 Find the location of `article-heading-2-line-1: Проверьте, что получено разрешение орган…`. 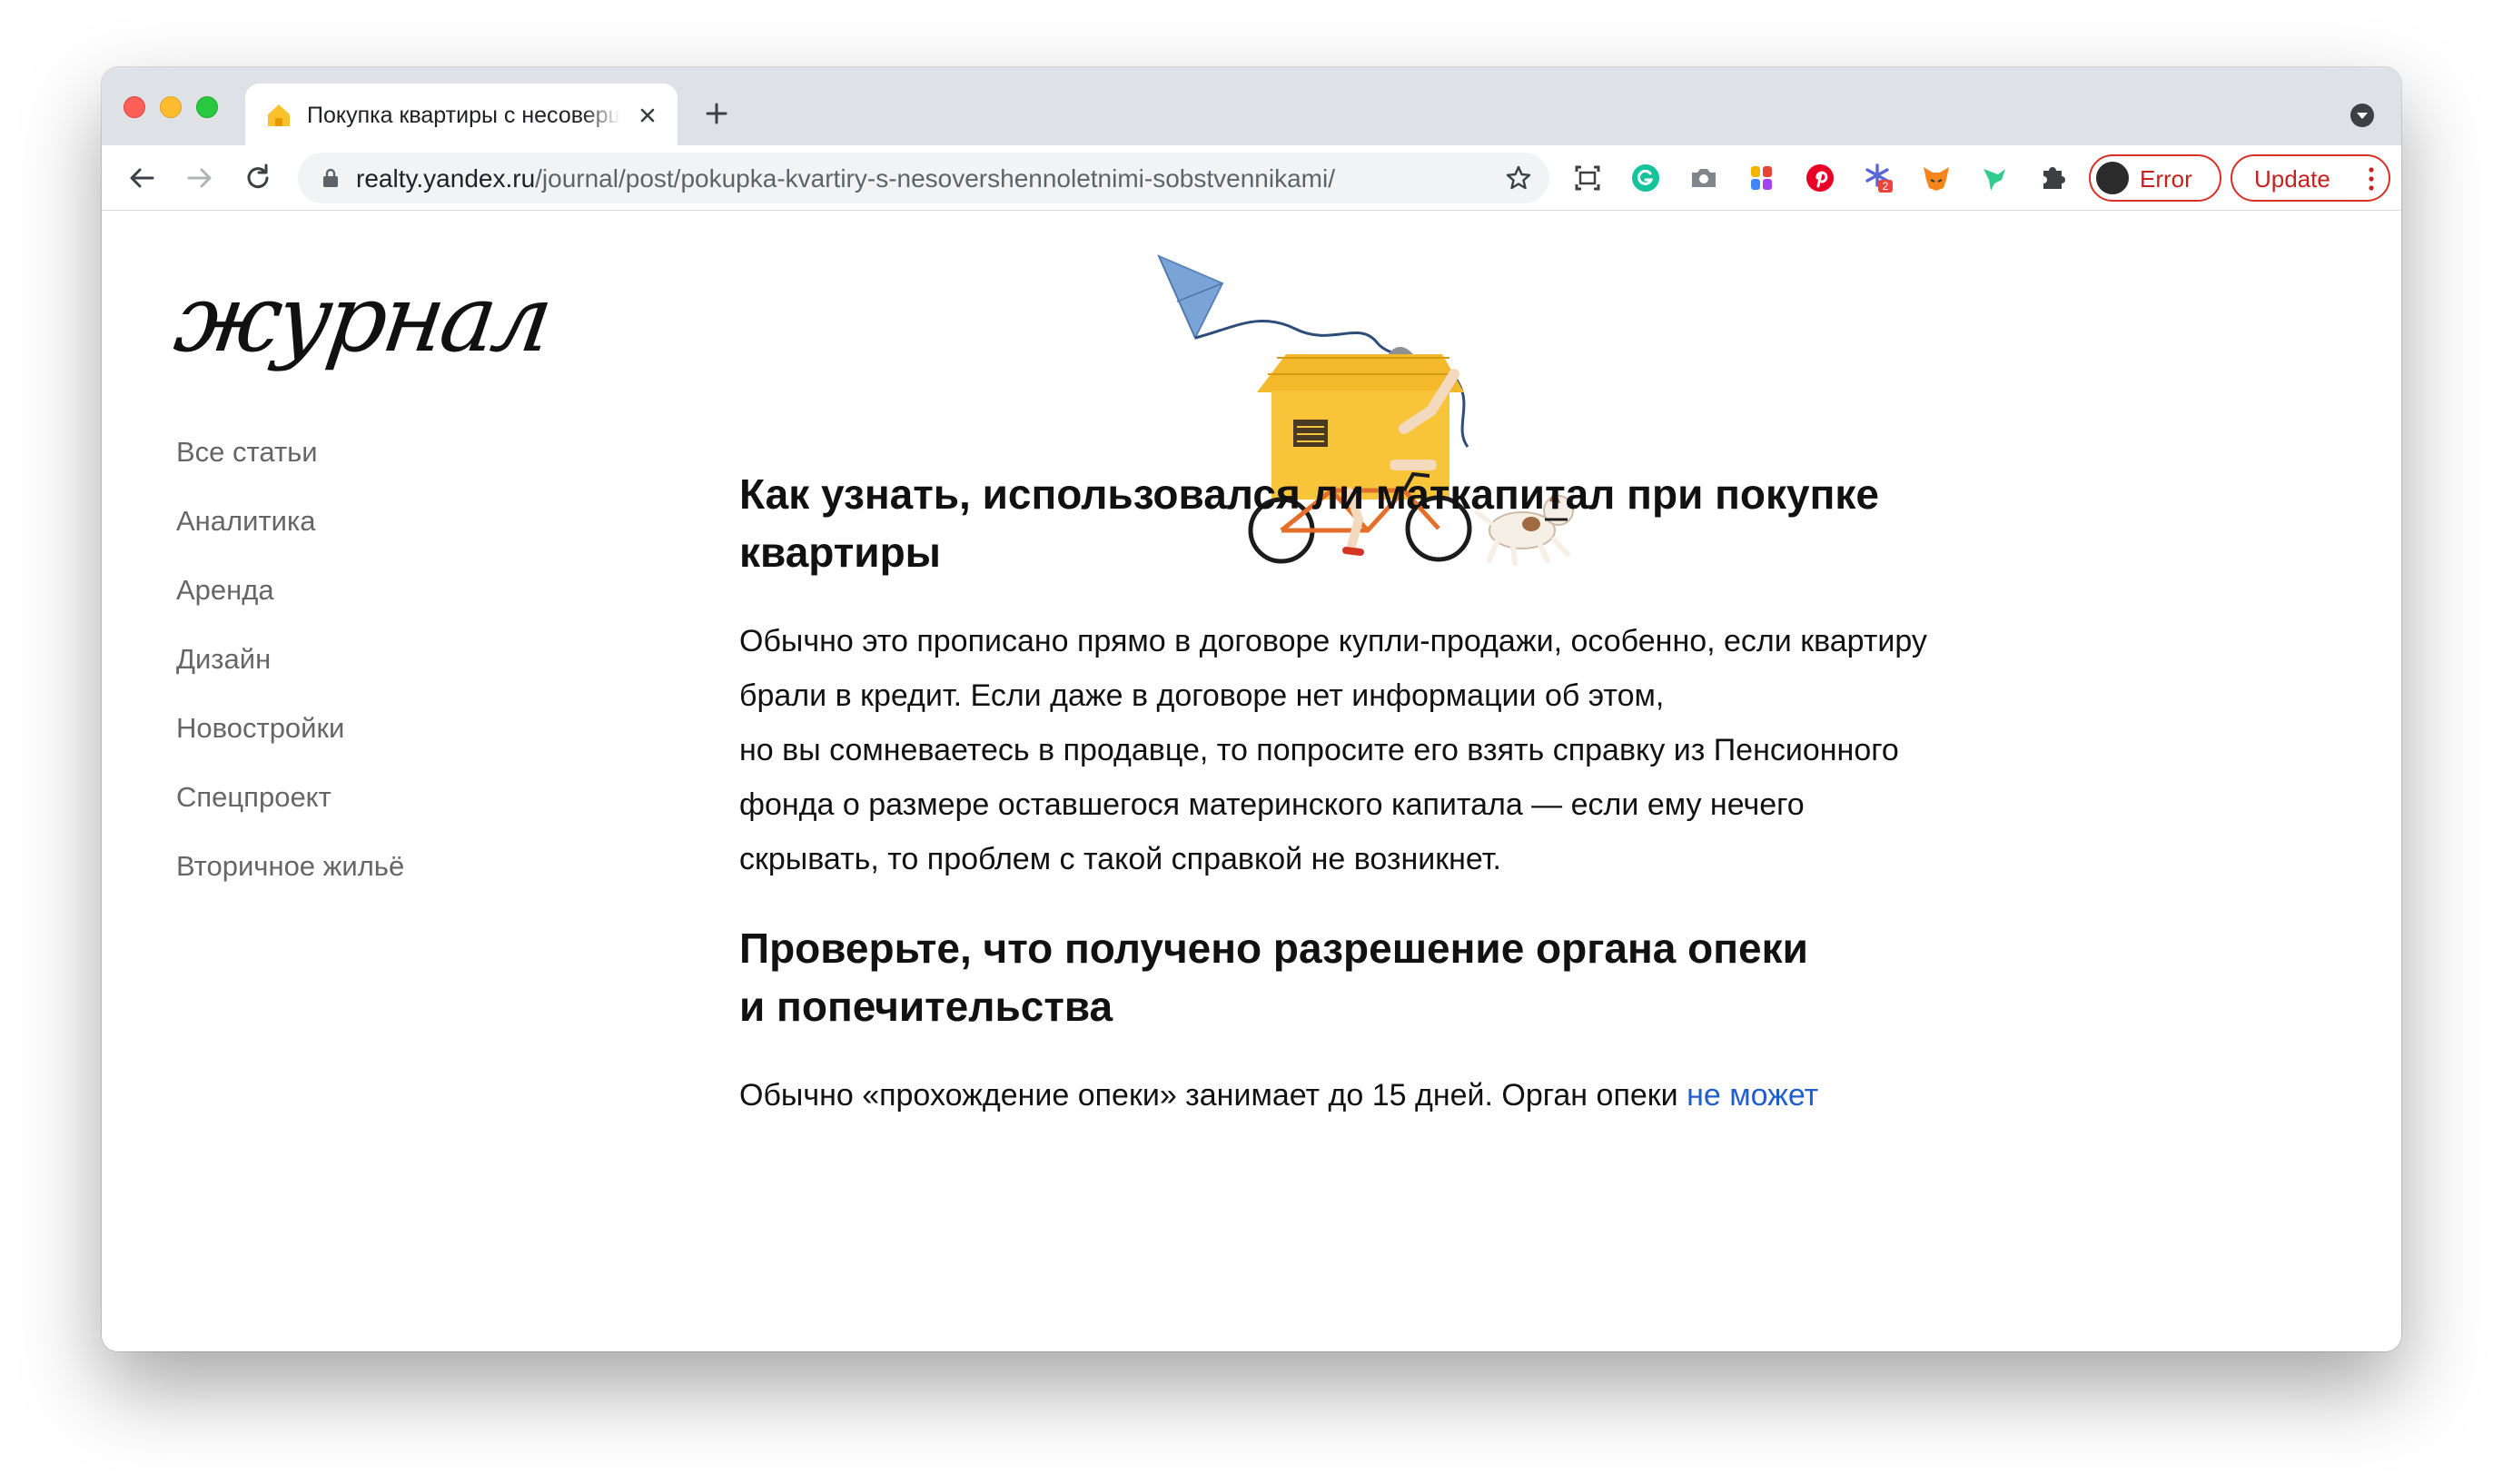

article-heading-2-line-1: Проверьте, что получено разрешение орган… is located at coordinates (1273, 948).